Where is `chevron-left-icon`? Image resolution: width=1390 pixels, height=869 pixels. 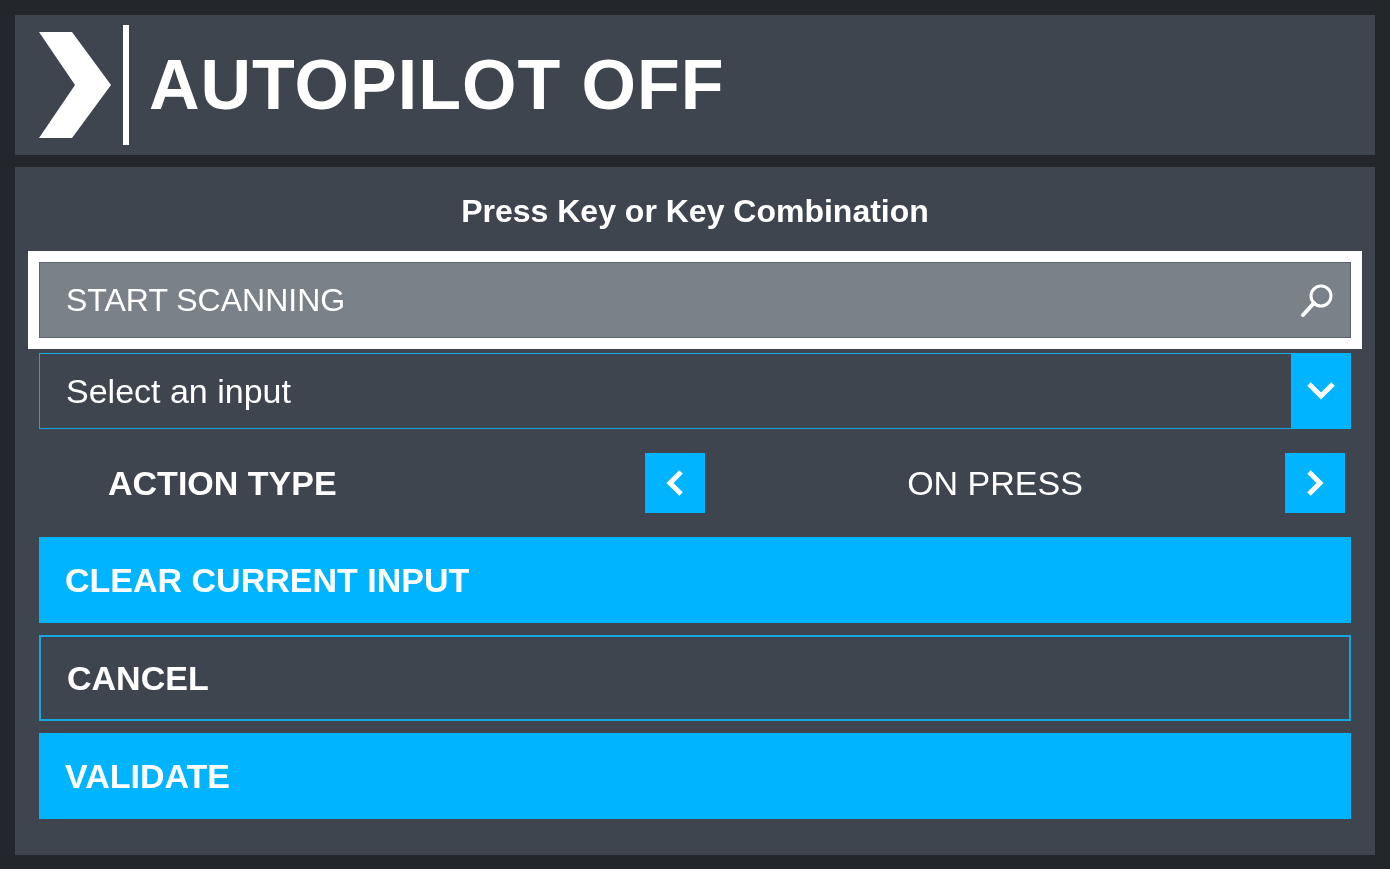
chevron-left-icon is located at coordinates (675, 483).